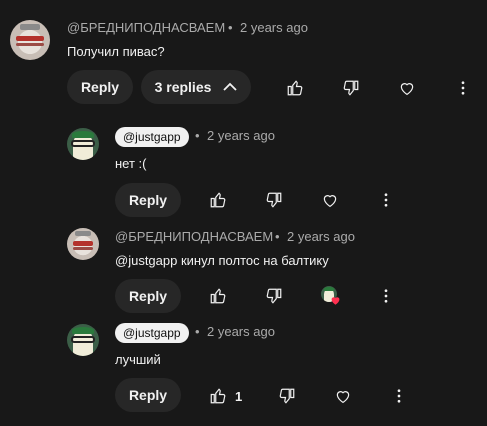 The height and width of the screenshot is (426, 487). What do you see at coordinates (222, 260) in the screenshot?
I see `reply-text: @justgapp кинул полтос на балтику` at bounding box center [222, 260].